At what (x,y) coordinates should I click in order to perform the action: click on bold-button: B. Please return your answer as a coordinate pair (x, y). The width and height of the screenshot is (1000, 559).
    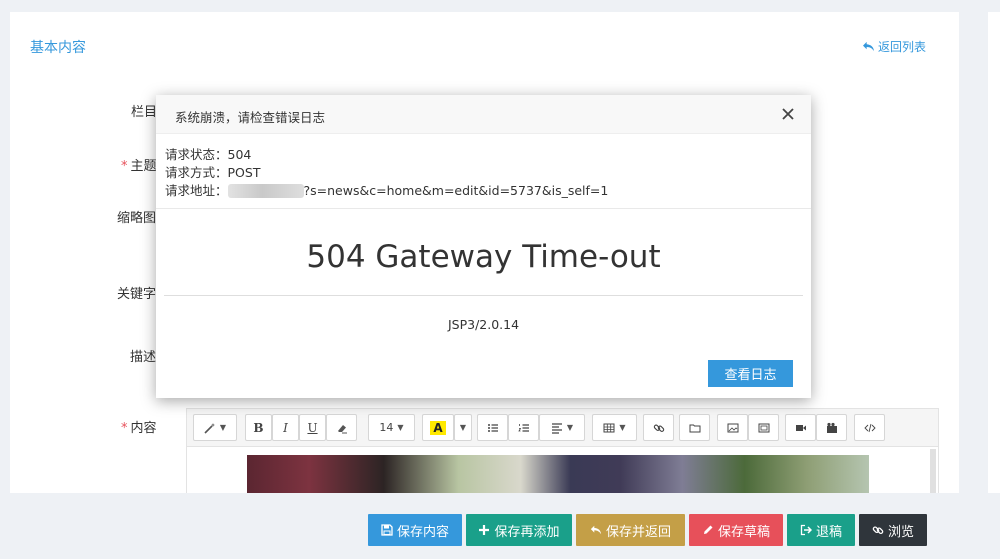
    Looking at the image, I should click on (258, 427).